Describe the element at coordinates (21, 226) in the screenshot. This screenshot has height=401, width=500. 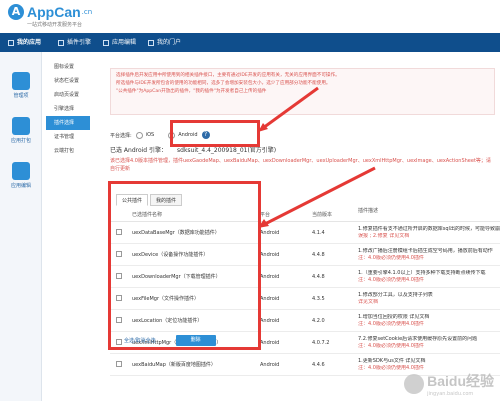
I see `left-rail: 管理项 应用打包 应用编辑` at that location.